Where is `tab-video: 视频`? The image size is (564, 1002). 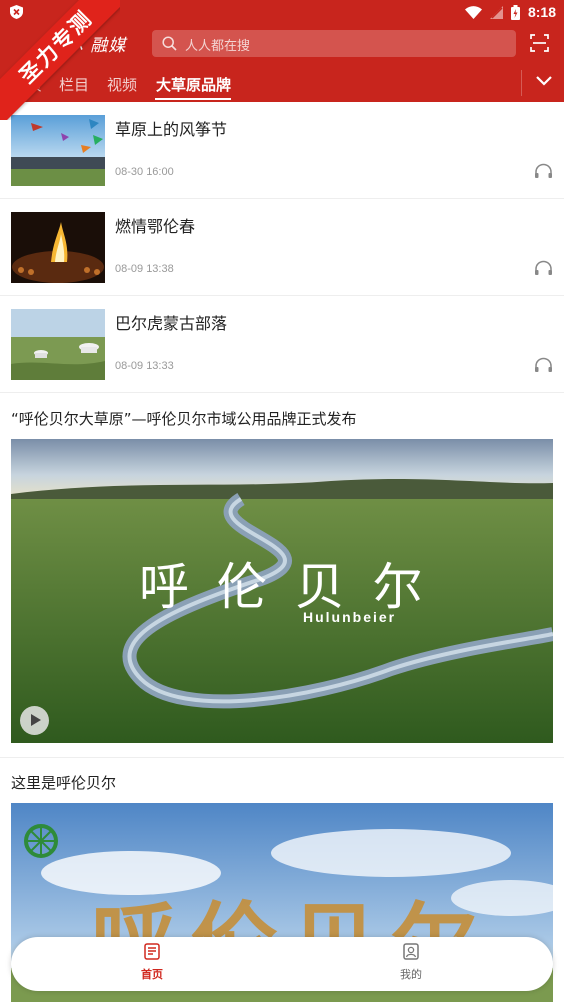
tab-video: 视频 is located at coordinates (122, 84).